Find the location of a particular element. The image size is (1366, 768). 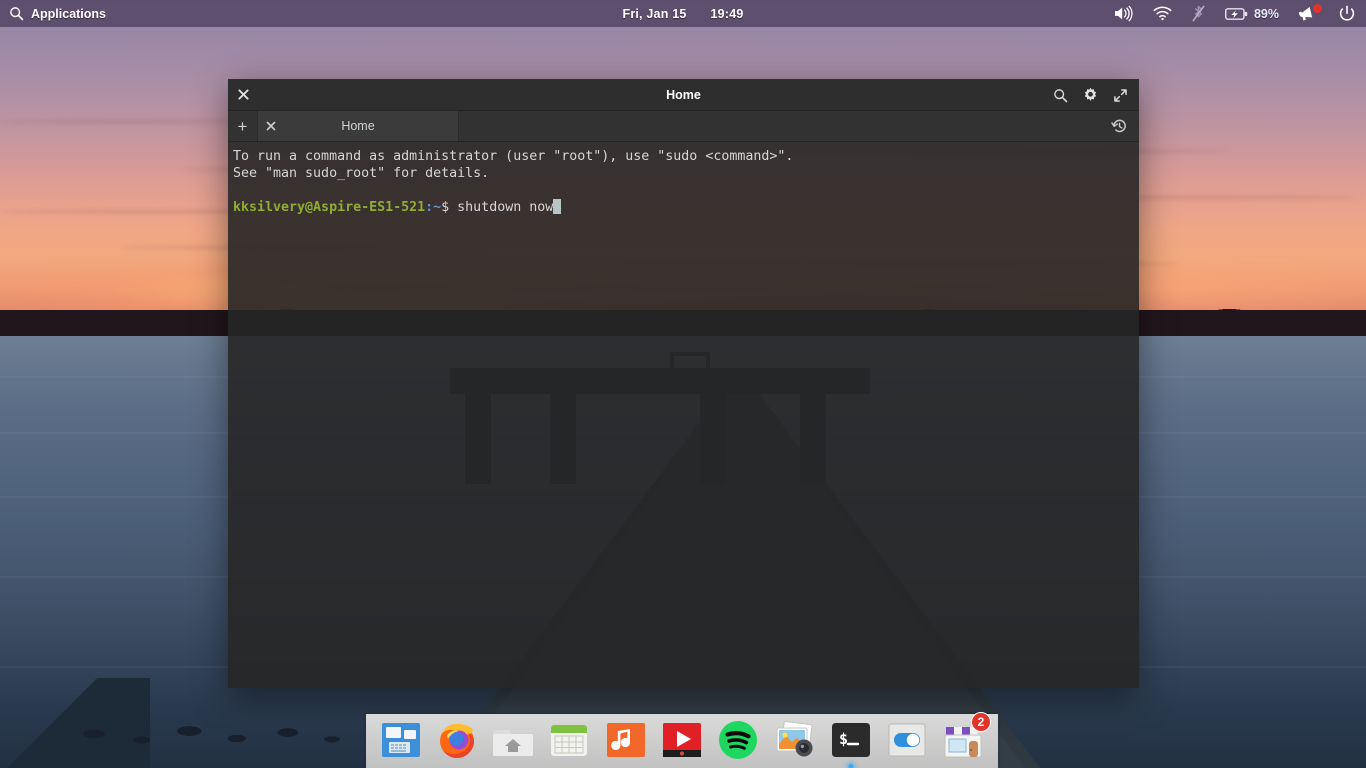

terminal-tabbar: + Home is located at coordinates (683, 126).